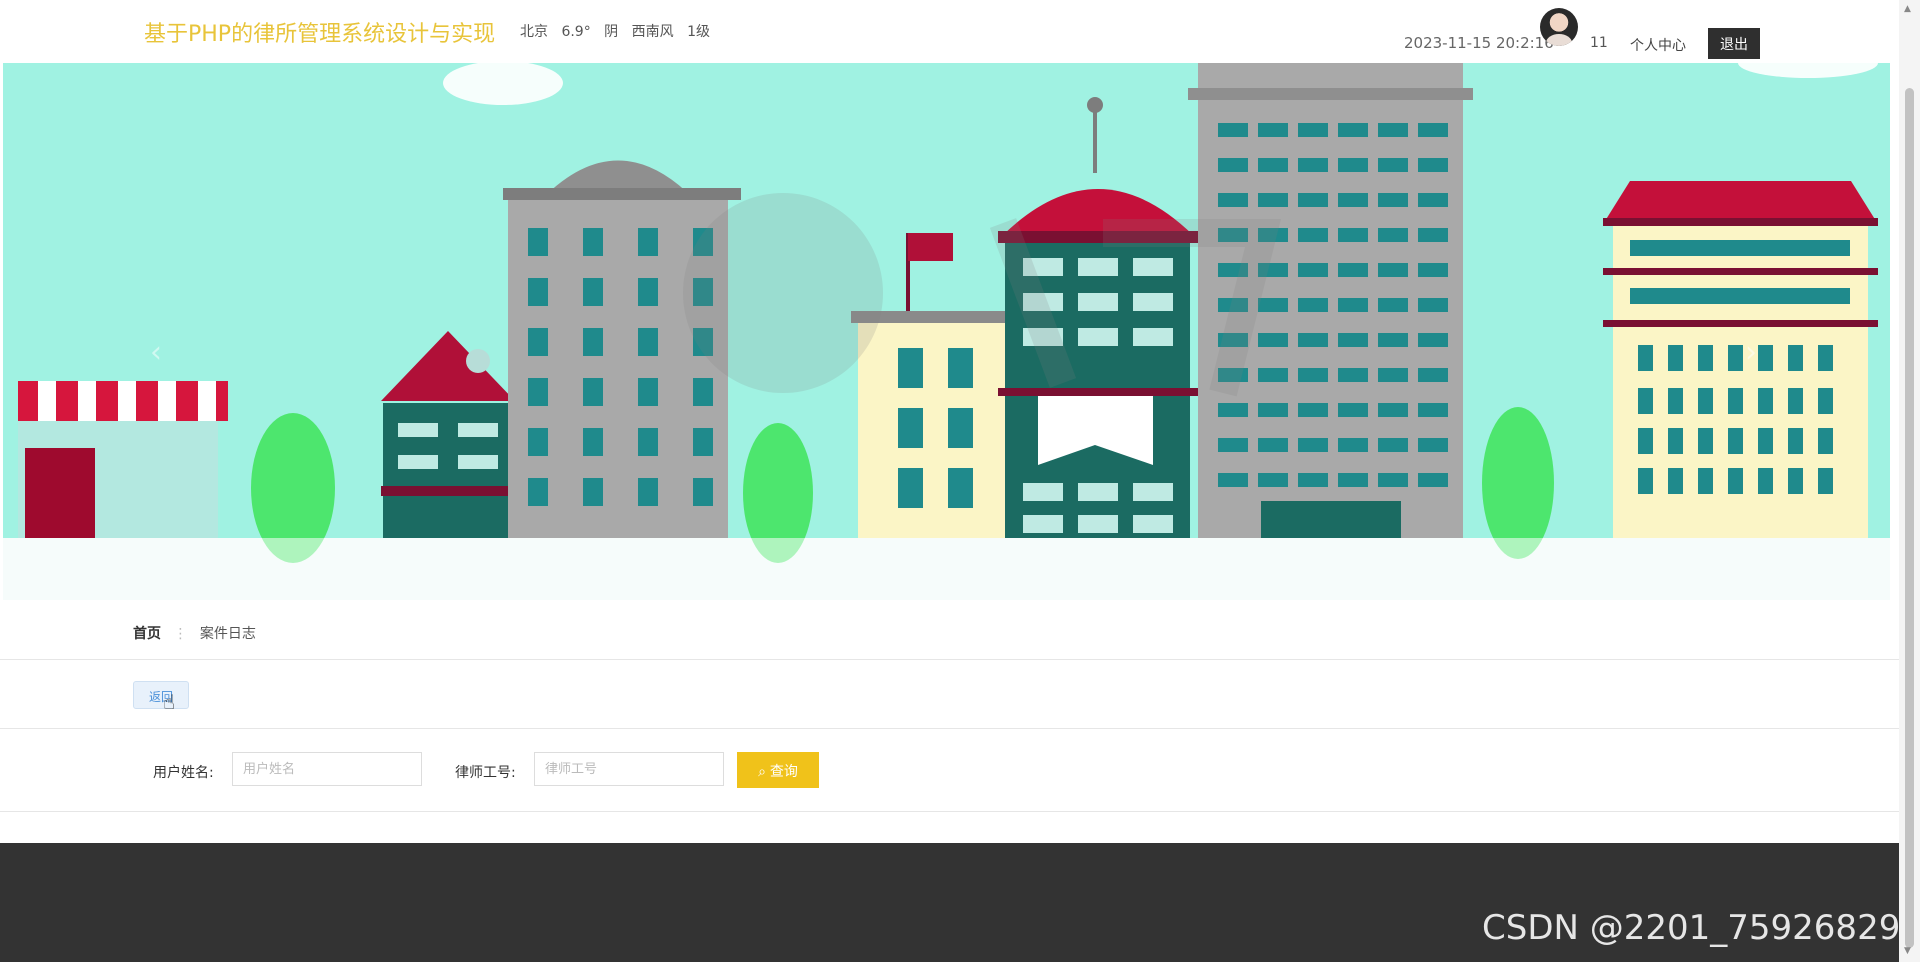 This screenshot has height=962, width=1920. Describe the element at coordinates (169, 702) in the screenshot. I see `hand-cursor-icon: ☝` at that location.